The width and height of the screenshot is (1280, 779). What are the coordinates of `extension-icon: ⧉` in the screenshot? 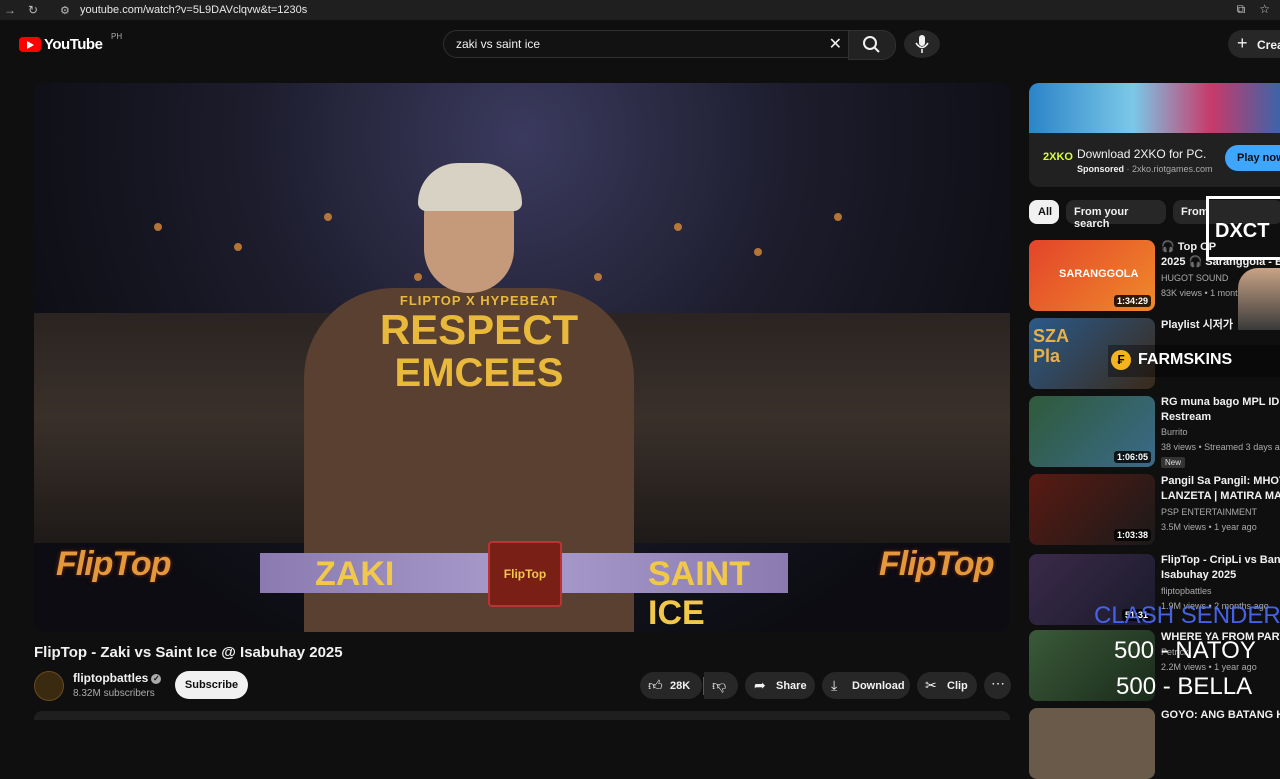 It's located at (1241, 9).